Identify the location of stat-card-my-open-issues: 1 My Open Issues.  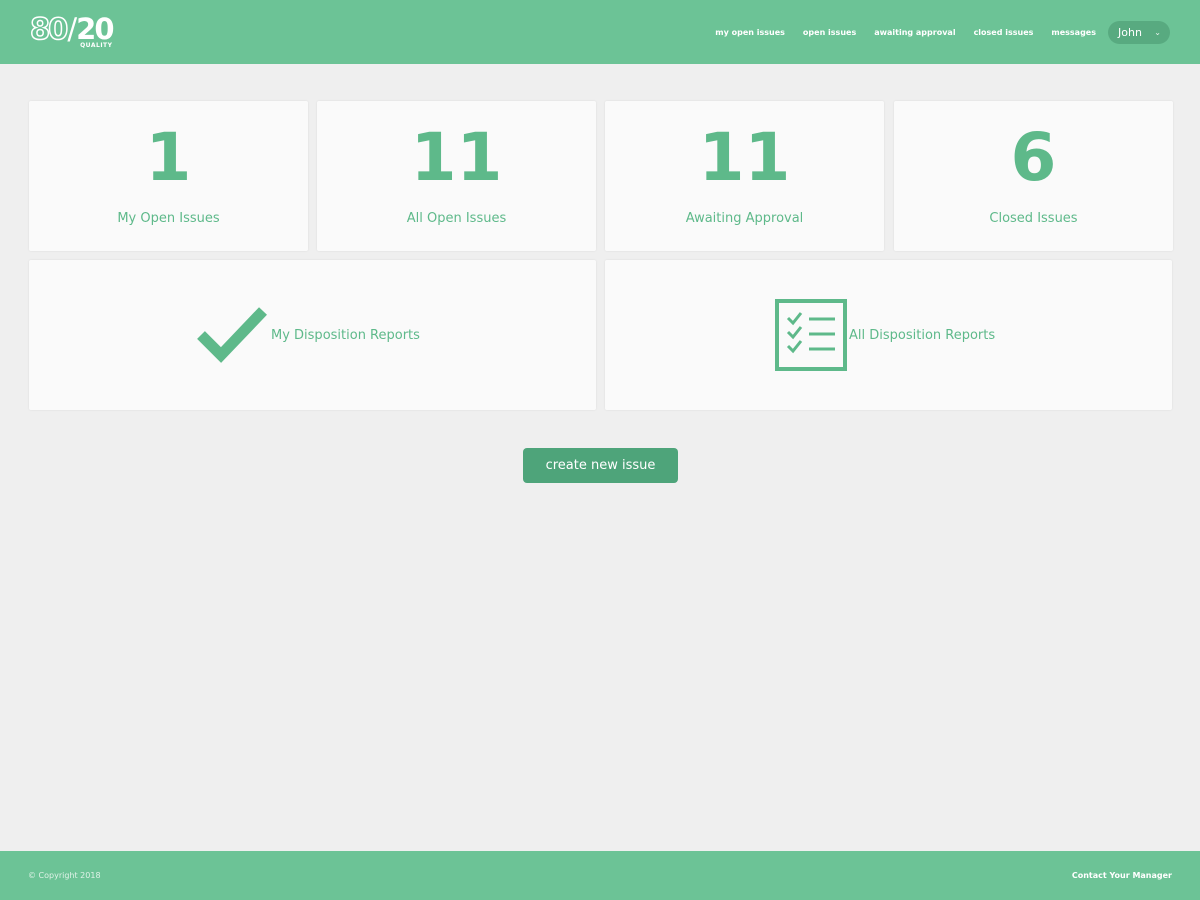
(168, 176).